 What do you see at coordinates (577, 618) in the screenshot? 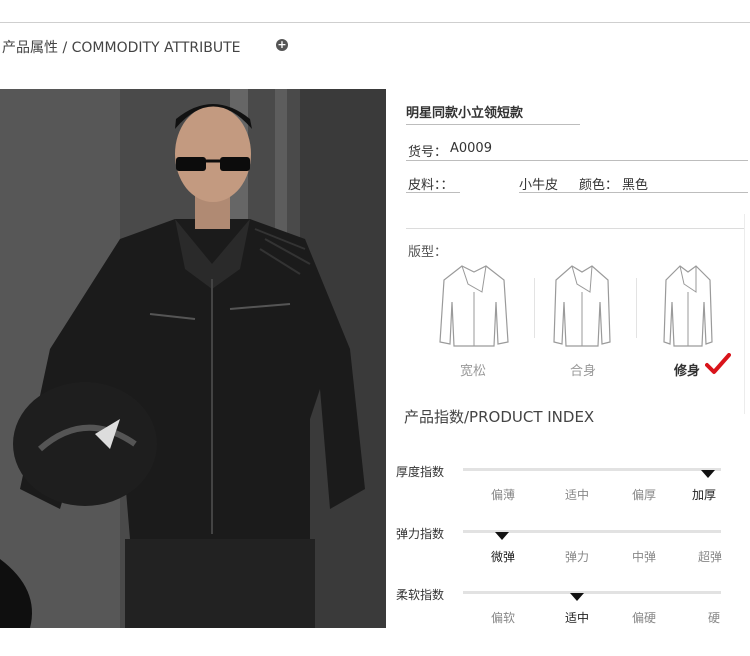
I see `softness-option-selected: 适中` at bounding box center [577, 618].